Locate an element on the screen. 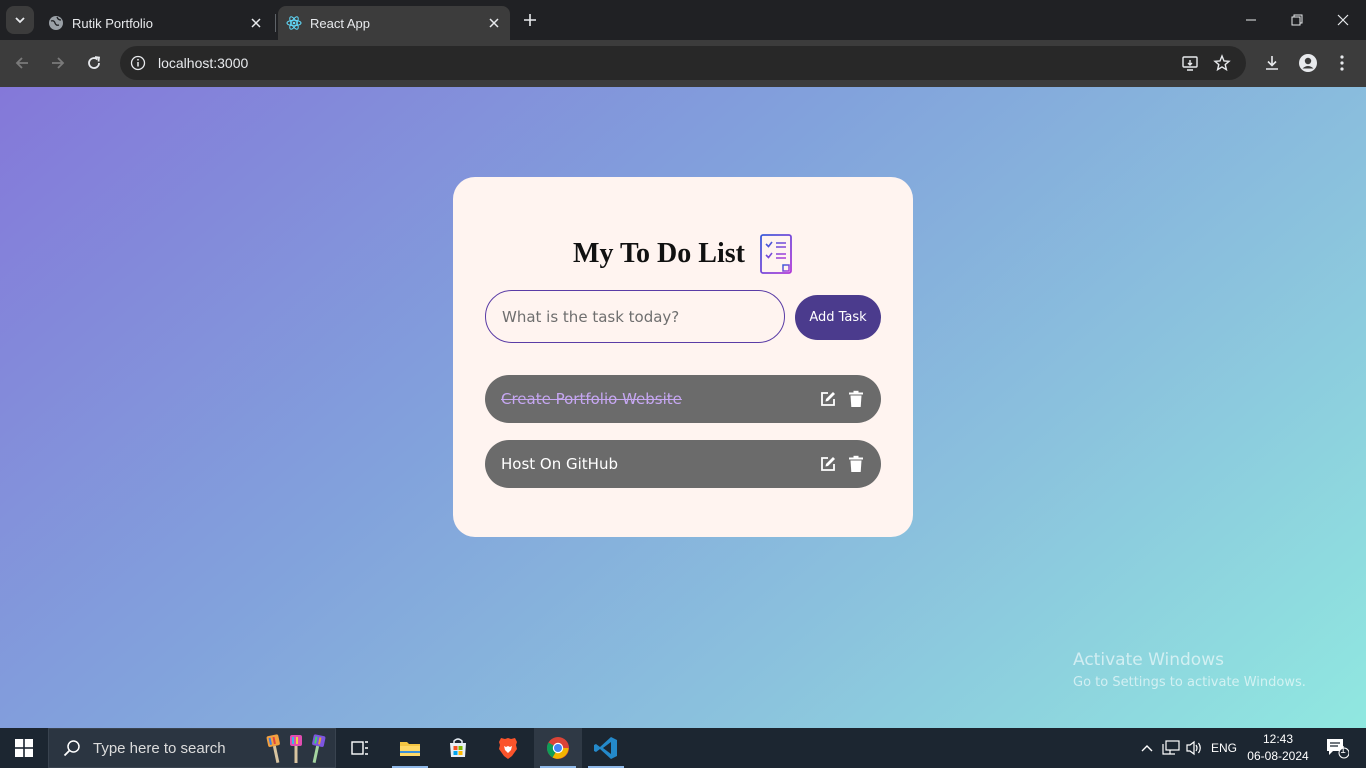 Image resolution: width=1366 pixels, height=768 pixels. chrome-button is located at coordinates (558, 748).